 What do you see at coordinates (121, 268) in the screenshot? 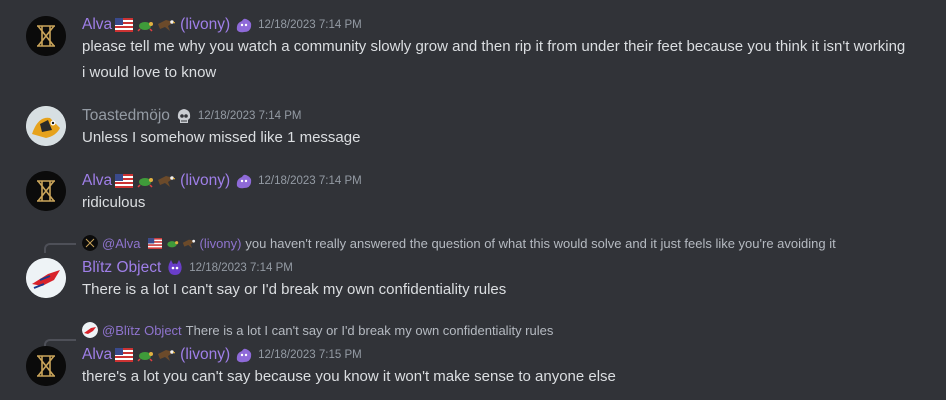
I see `username: Blïtz Object` at bounding box center [121, 268].